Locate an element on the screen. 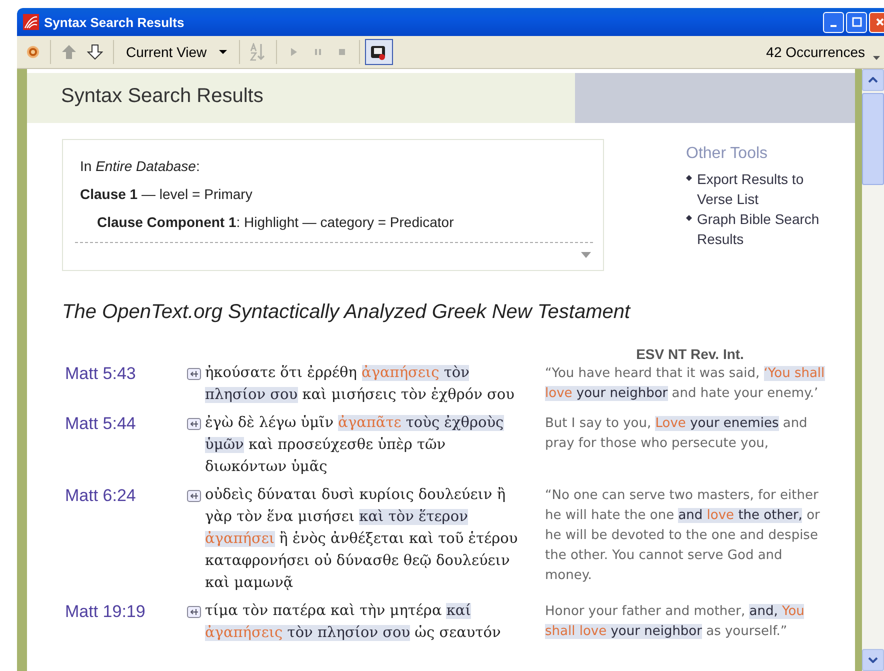 The height and width of the screenshot is (671, 884). visual-filter-button is located at coordinates (378, 52).